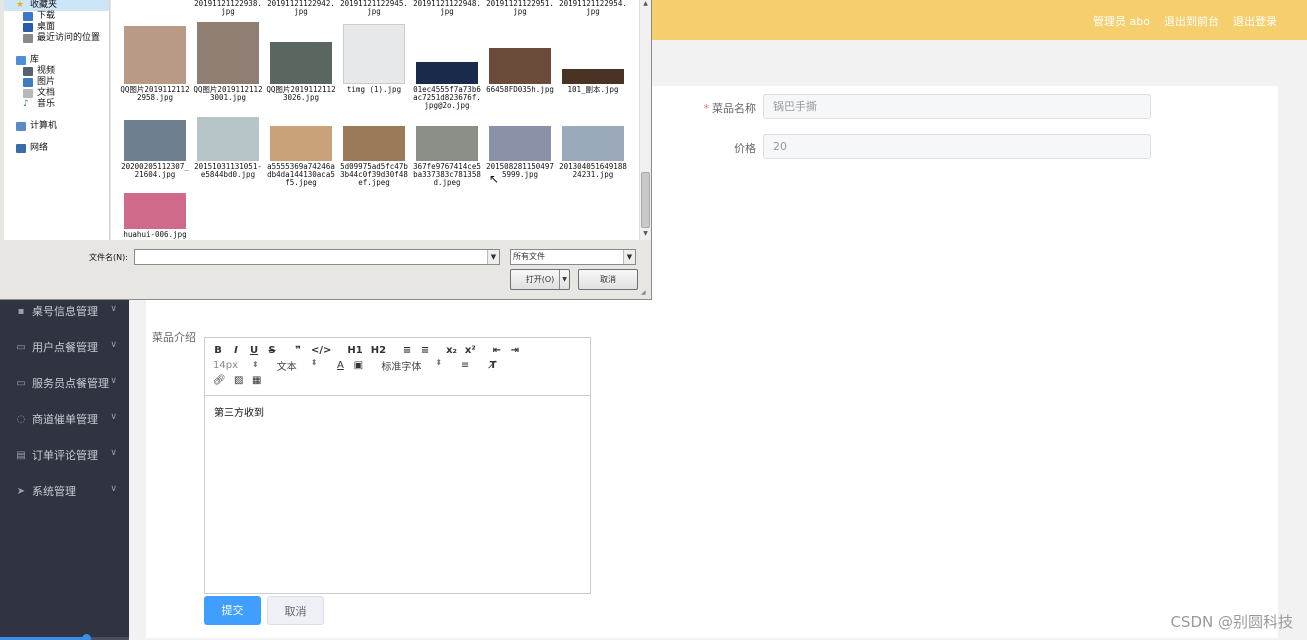 The image size is (1307, 640). What do you see at coordinates (374, 59) in the screenshot?
I see `file-item: timg (1).jpg` at bounding box center [374, 59].